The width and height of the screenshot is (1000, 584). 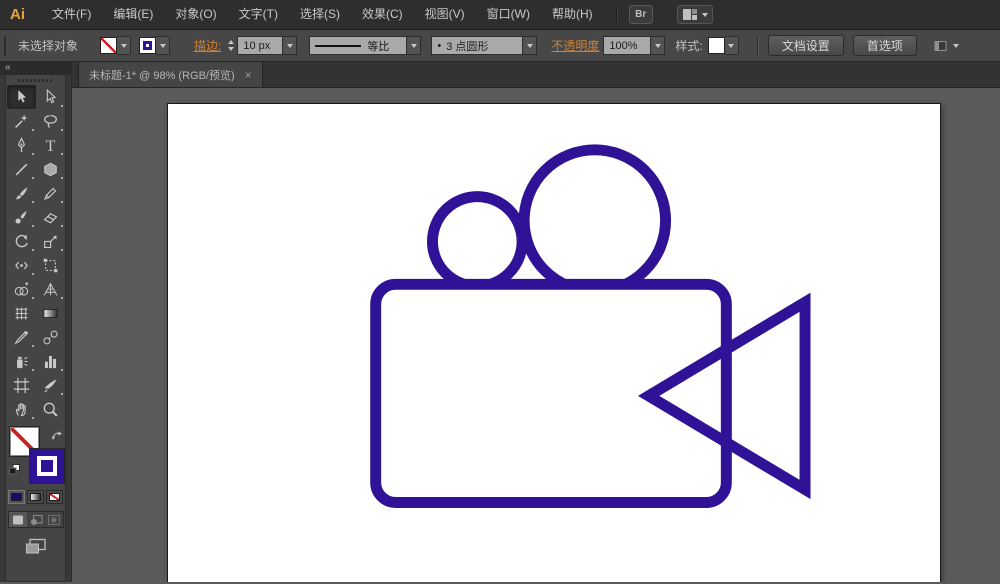 What do you see at coordinates (231, 45) in the screenshot?
I see `stroke-width-stepper` at bounding box center [231, 45].